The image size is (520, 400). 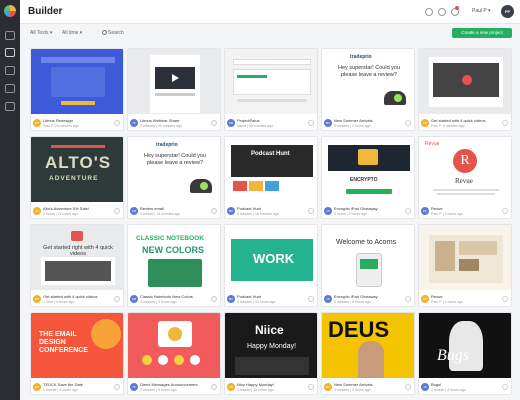 I want to click on tests-filter: All Tests ▾, so click(x=41, y=33).